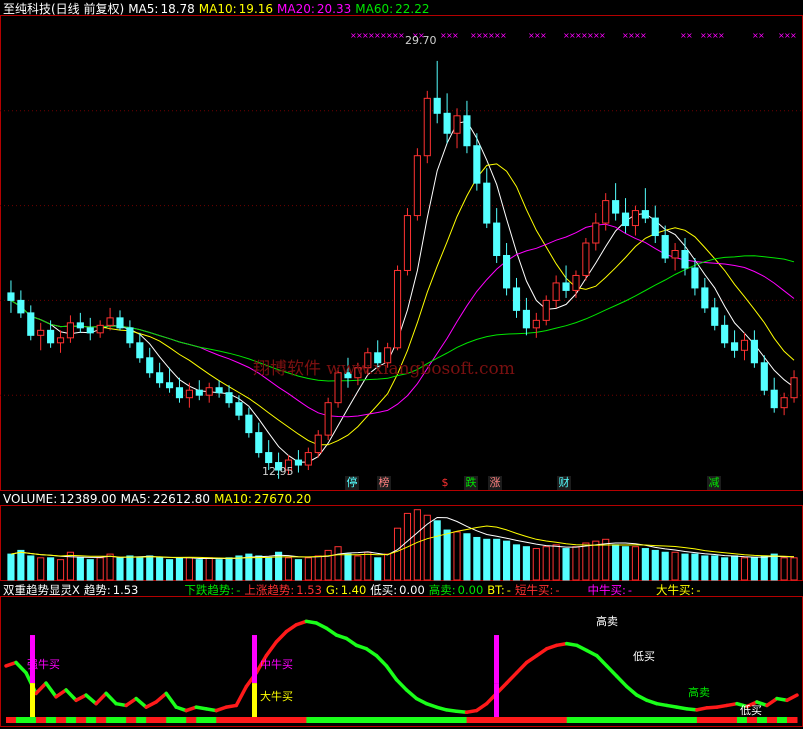  I want to click on event-badge-finance: 财, so click(564, 483).